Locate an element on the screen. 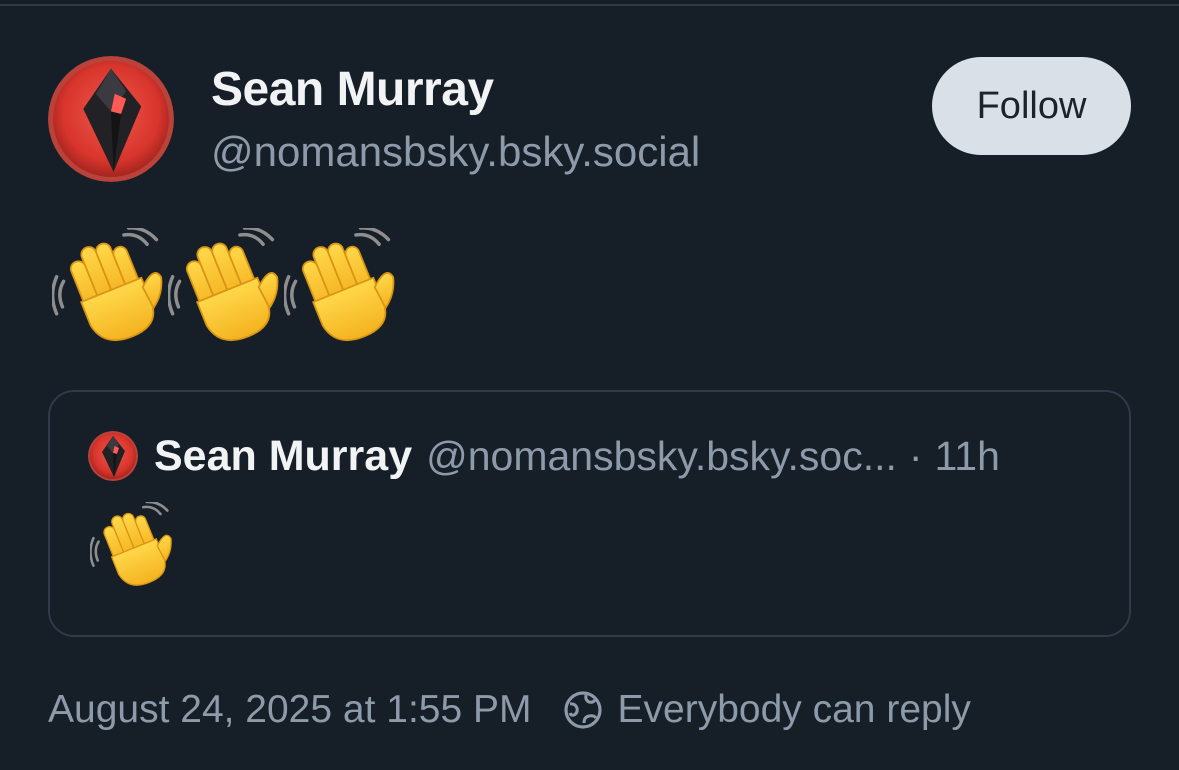  author-handle: @nomansbsky.bsky.social is located at coordinates (455, 152).